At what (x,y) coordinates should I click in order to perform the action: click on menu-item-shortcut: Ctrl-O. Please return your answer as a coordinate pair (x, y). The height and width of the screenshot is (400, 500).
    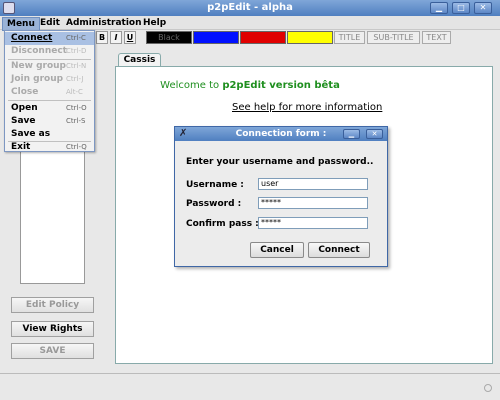
    Looking at the image, I should click on (76, 108).